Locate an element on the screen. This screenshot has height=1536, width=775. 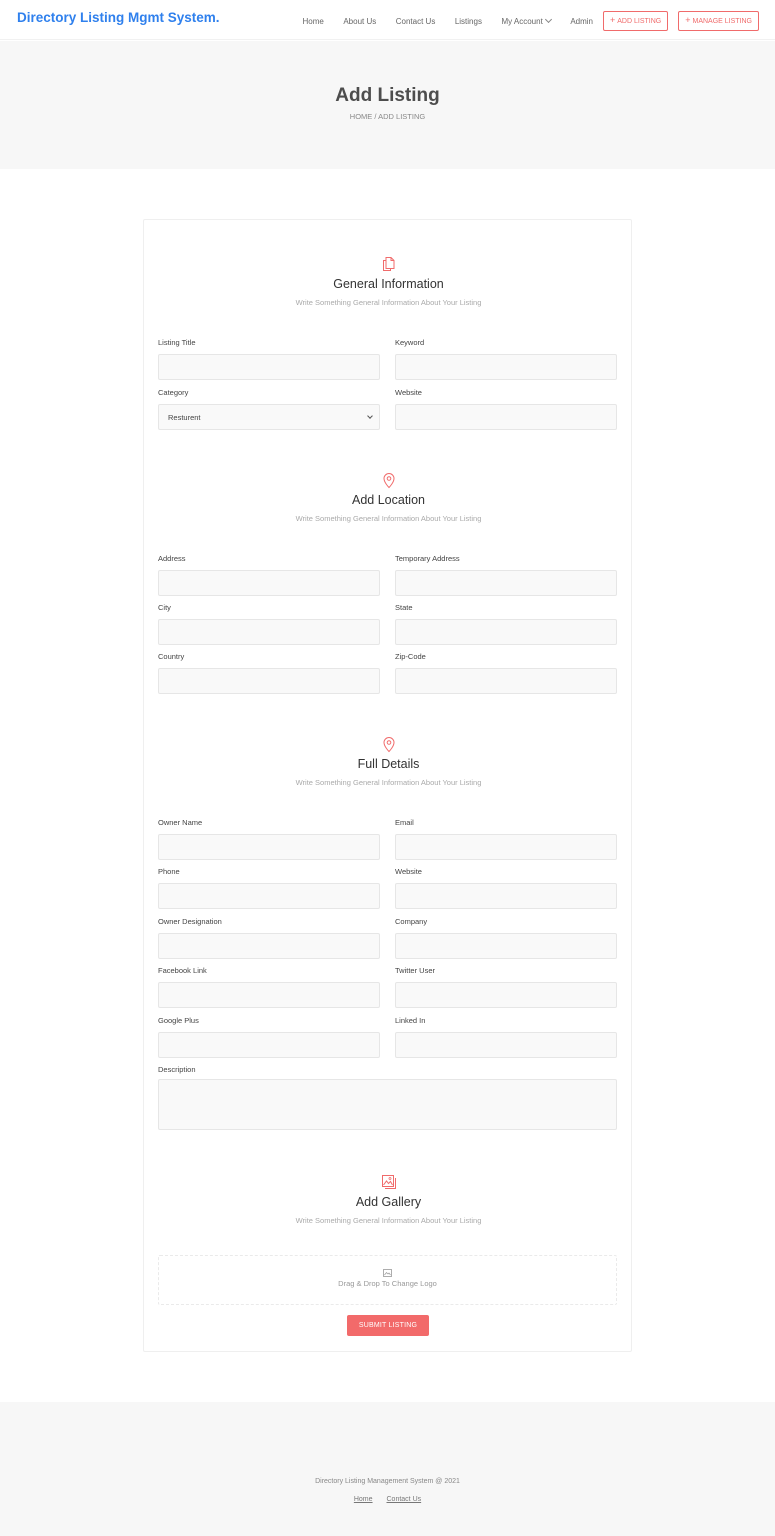
website-label: Website is located at coordinates (408, 392).